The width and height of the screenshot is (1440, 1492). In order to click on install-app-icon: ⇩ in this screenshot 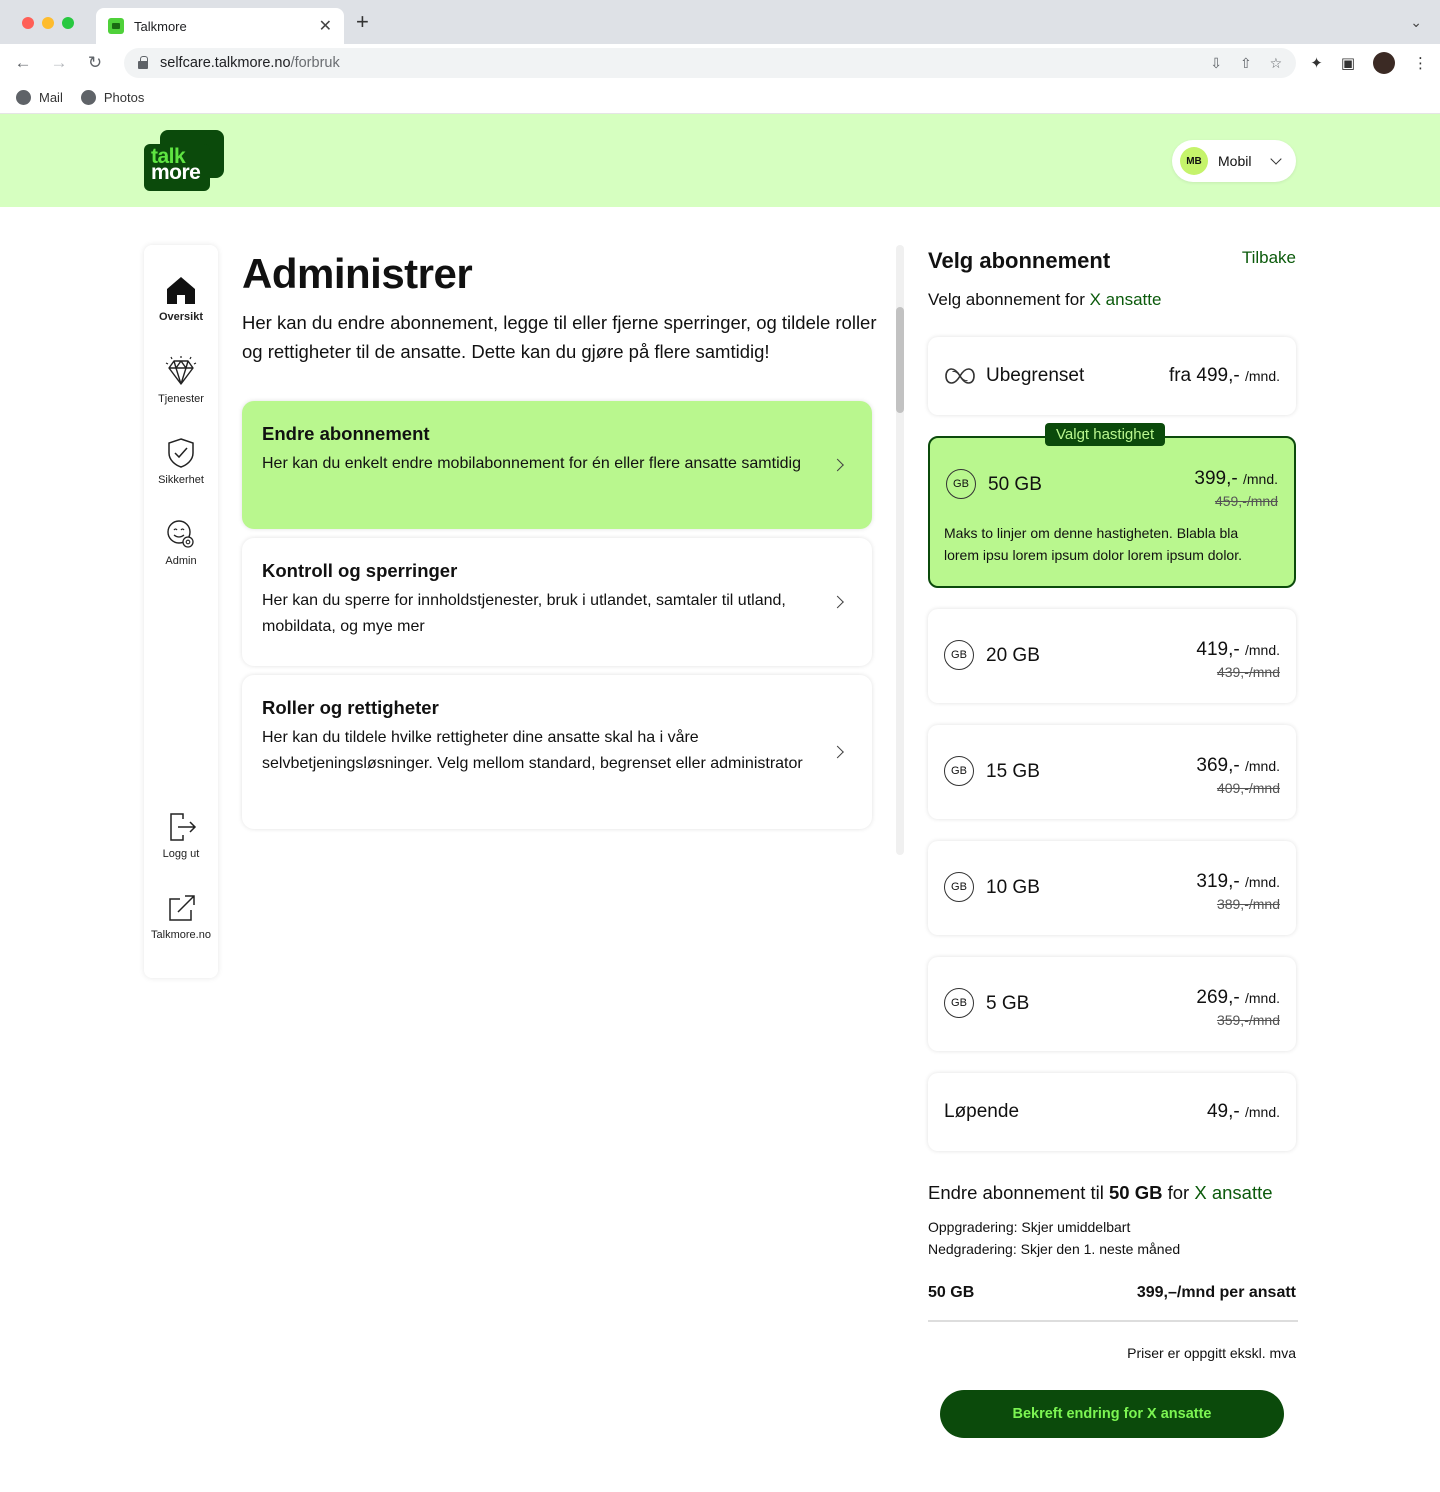, I will do `click(1216, 63)`.